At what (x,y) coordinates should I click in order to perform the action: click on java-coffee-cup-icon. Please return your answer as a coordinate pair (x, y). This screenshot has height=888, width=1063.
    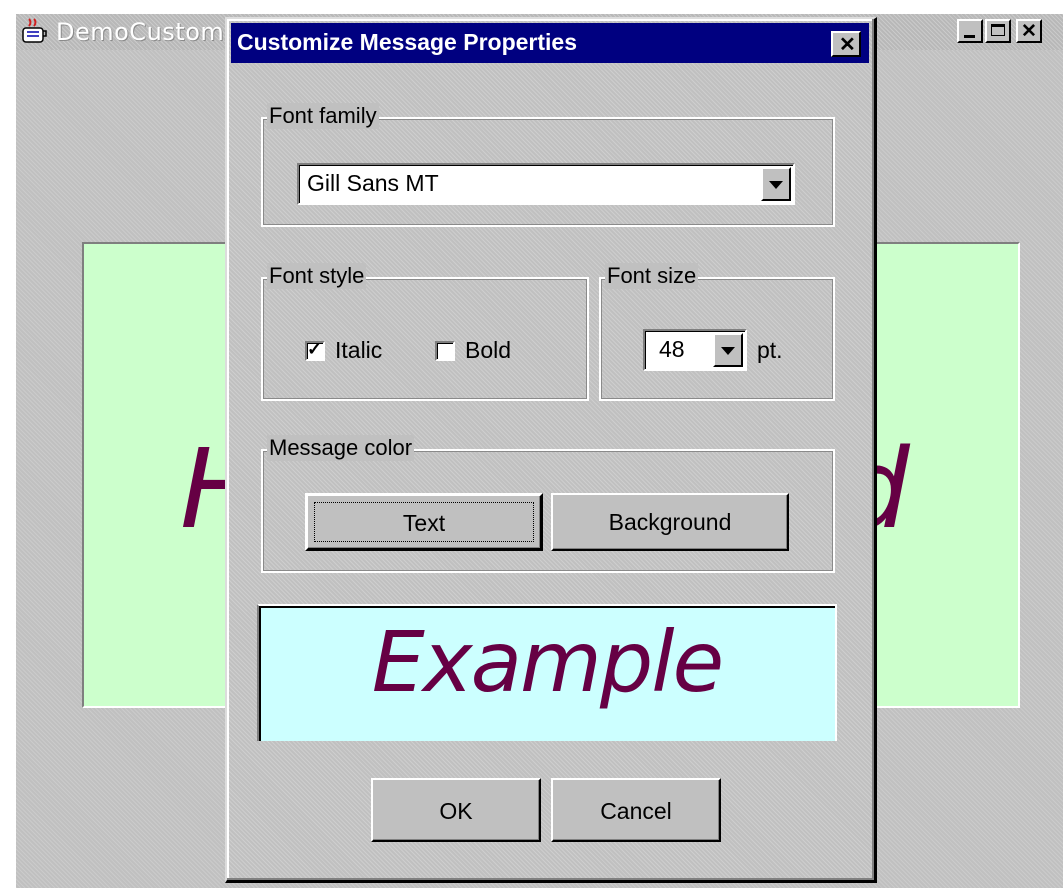
    Looking at the image, I should click on (34, 31).